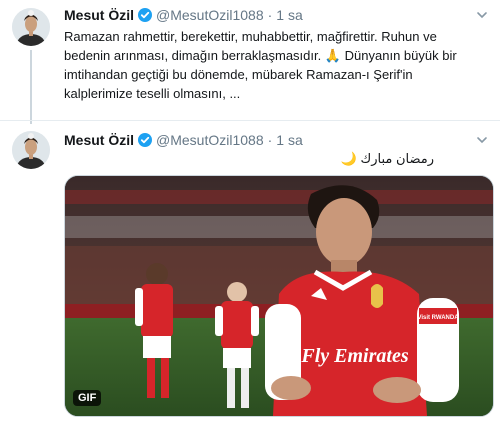 The width and height of the screenshot is (500, 424). What do you see at coordinates (387, 158) in the screenshot?
I see `tweet-text: رمضان مبارك 🌙` at bounding box center [387, 158].